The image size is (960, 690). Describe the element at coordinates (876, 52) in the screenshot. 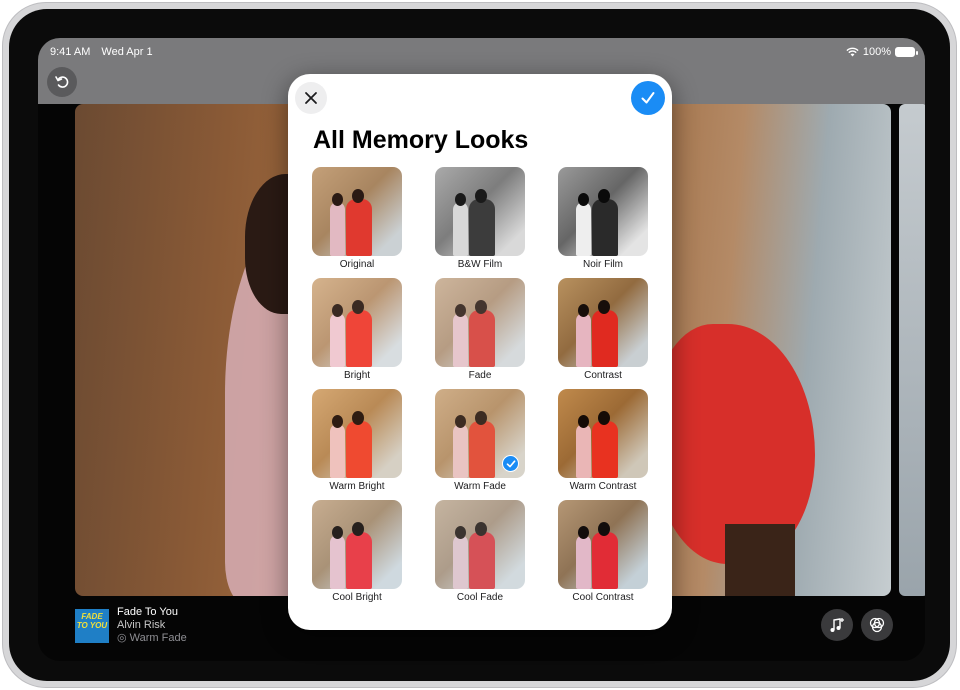

I see `battery-percent: 100%` at that location.